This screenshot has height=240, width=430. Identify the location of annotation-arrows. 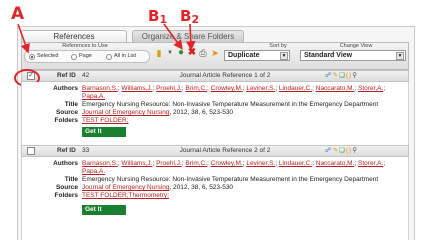
(106, 38).